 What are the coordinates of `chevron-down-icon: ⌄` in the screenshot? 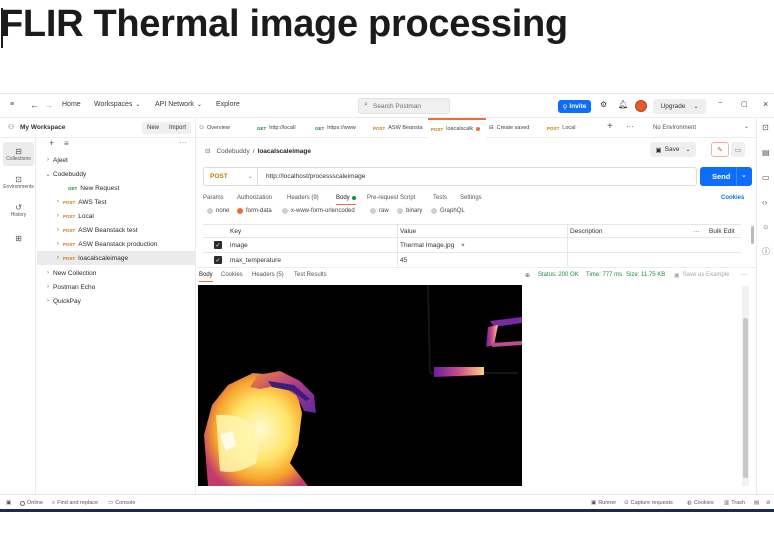 It's located at (744, 175).